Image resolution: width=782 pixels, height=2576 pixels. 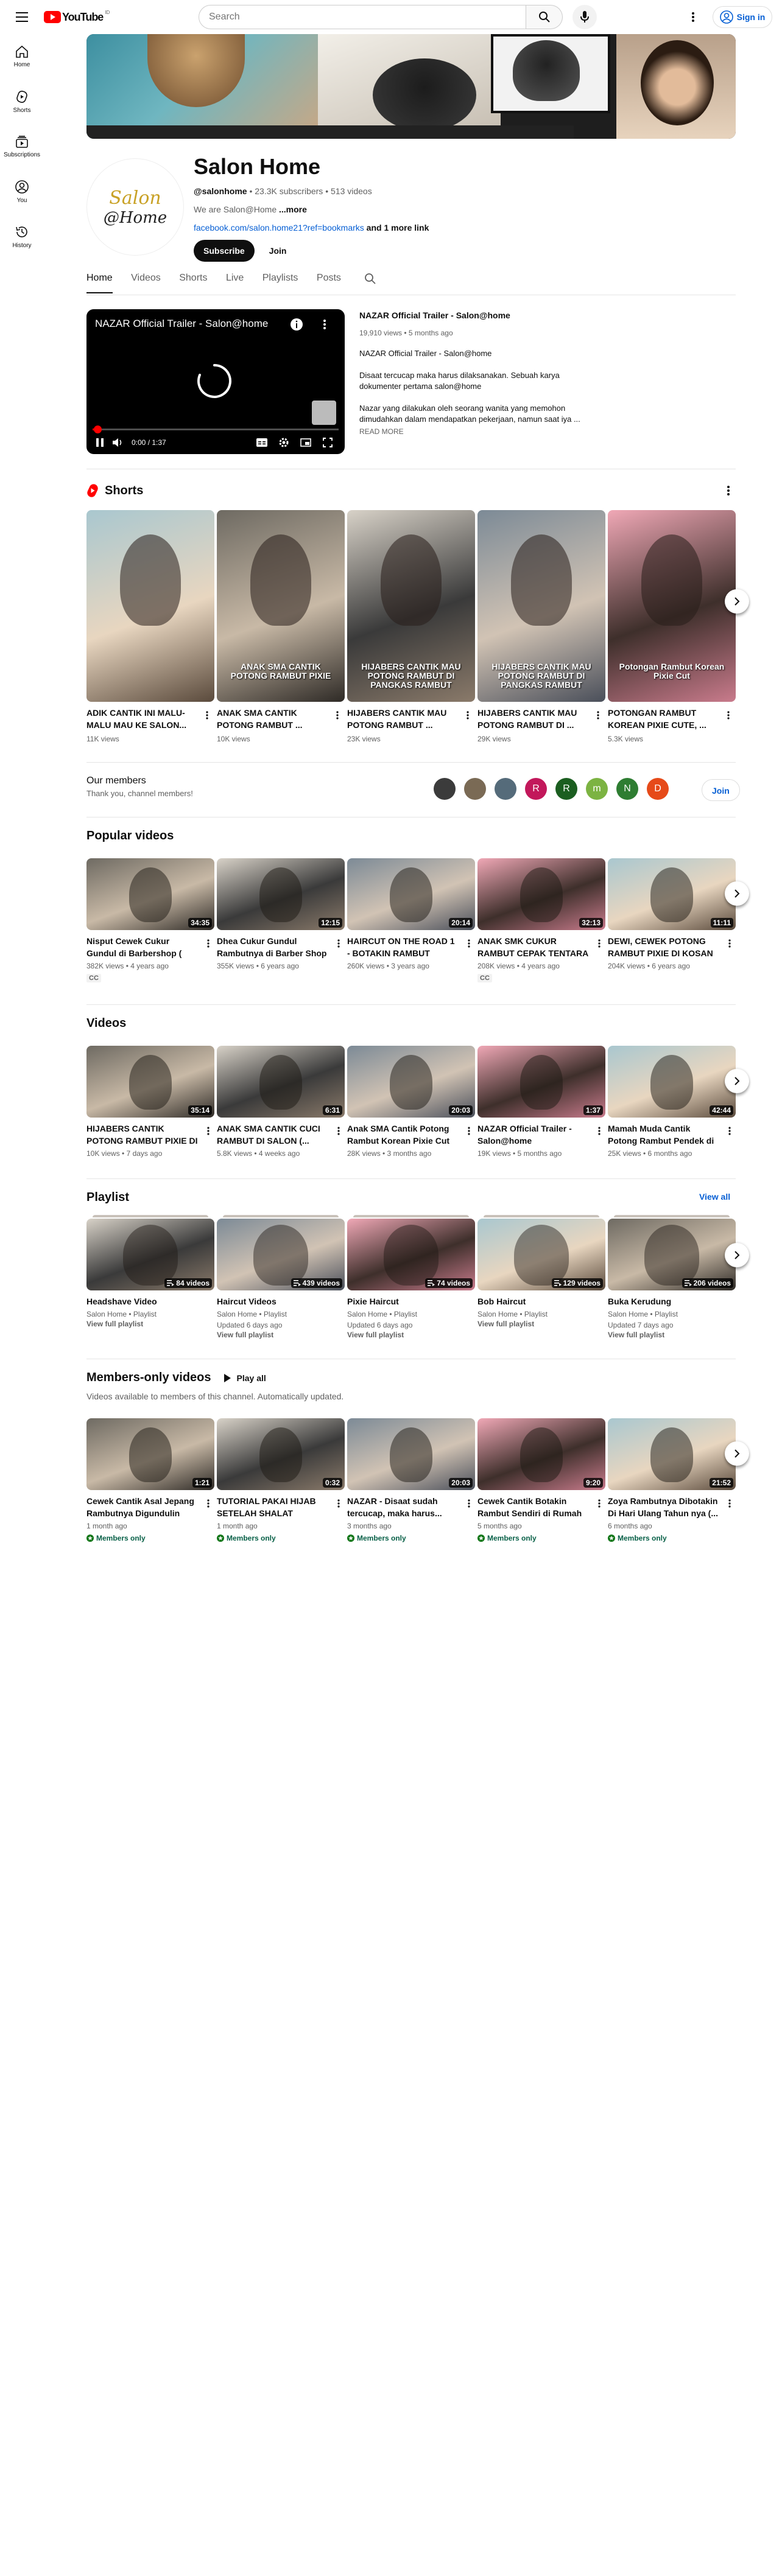 What do you see at coordinates (541, 894) in the screenshot?
I see `video-thumbnail: 32:13` at bounding box center [541, 894].